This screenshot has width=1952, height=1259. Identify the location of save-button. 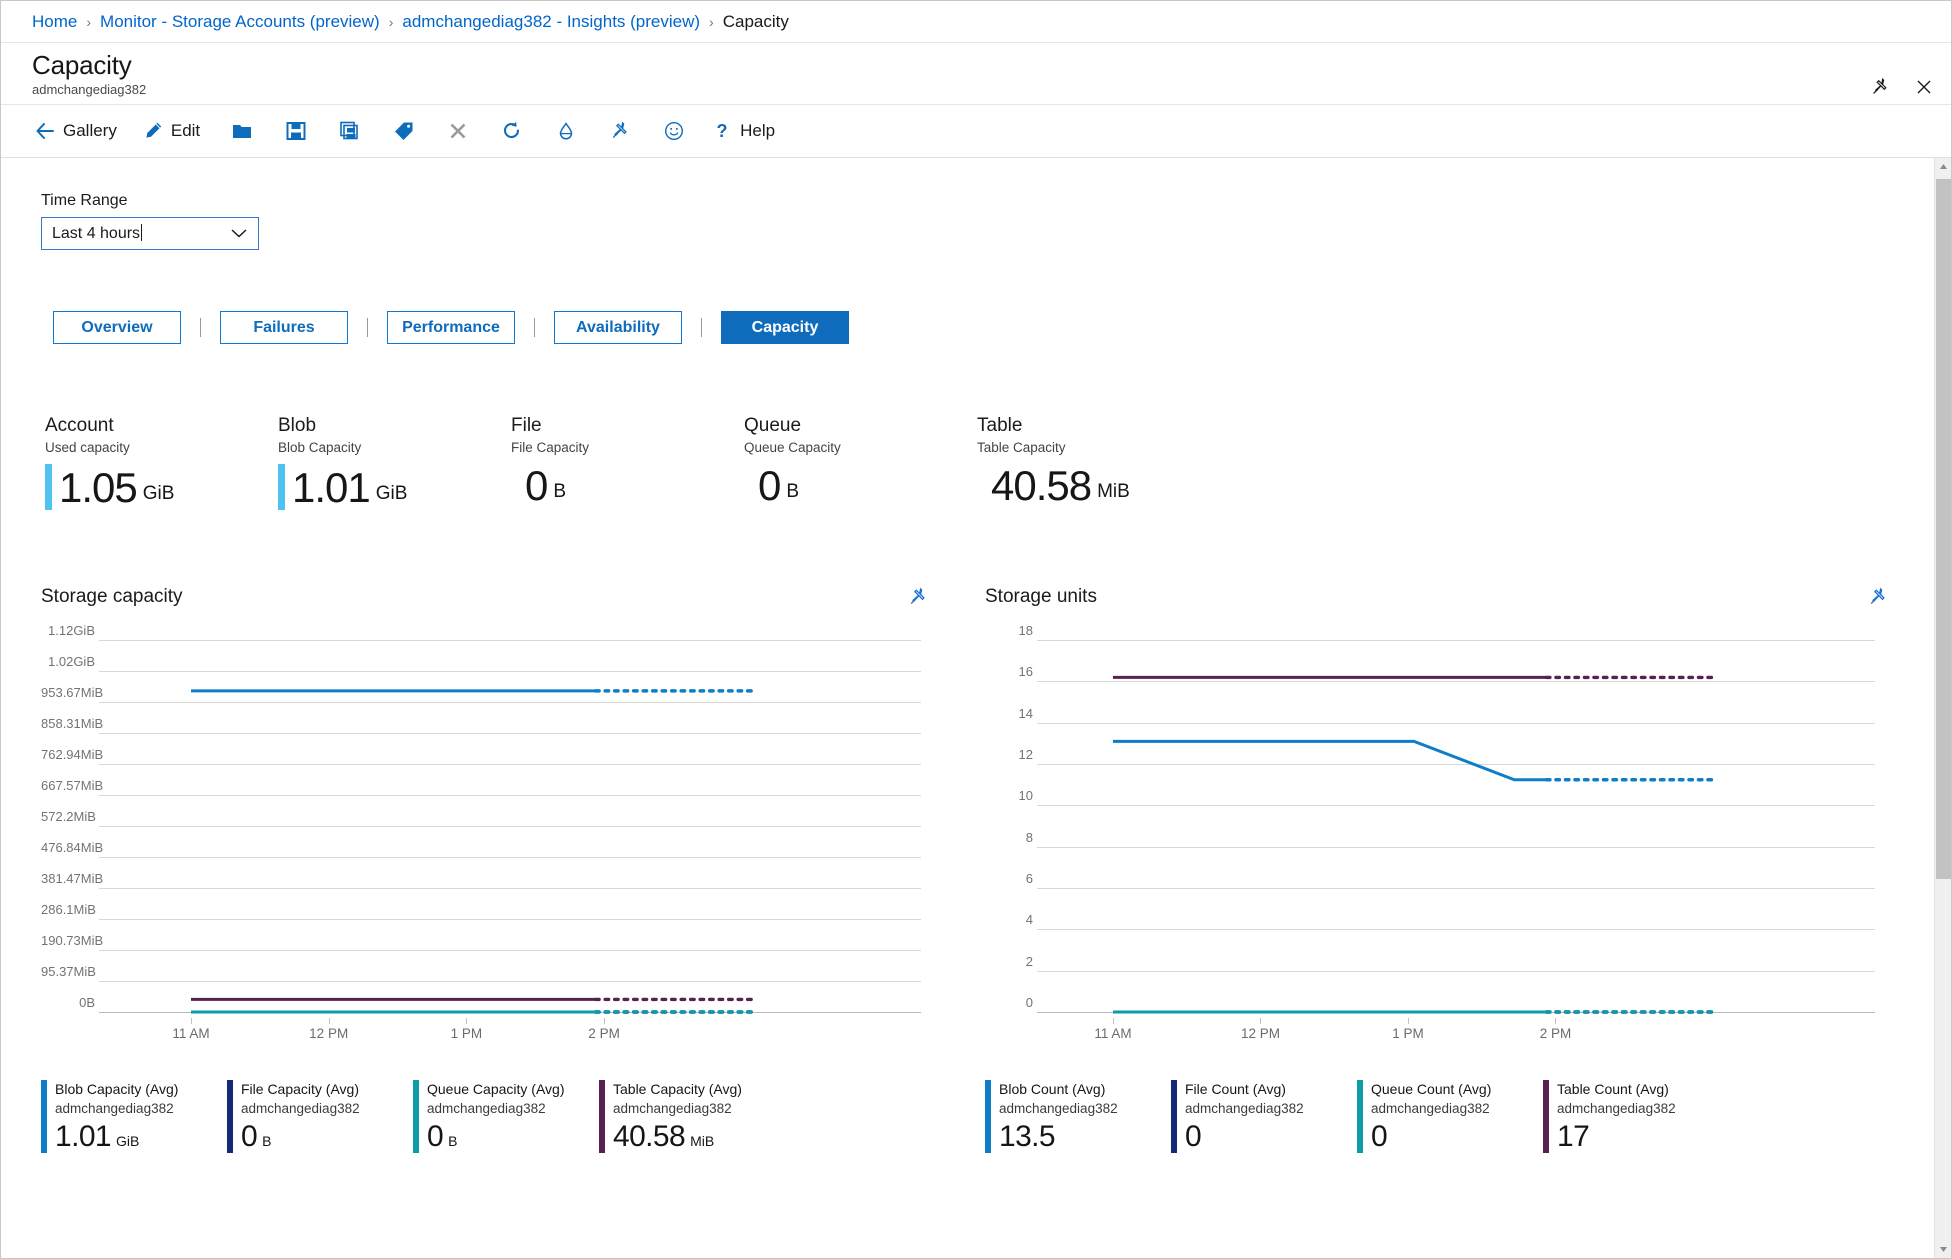
(296, 131).